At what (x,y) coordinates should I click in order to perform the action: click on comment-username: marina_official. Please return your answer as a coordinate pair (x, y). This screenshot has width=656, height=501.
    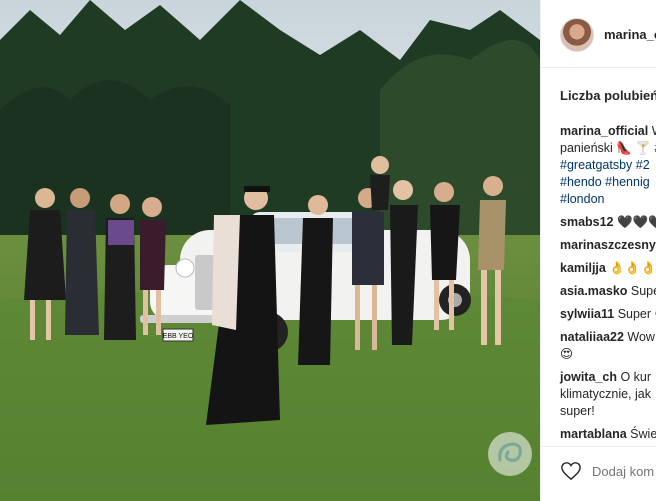
    Looking at the image, I should click on (604, 131).